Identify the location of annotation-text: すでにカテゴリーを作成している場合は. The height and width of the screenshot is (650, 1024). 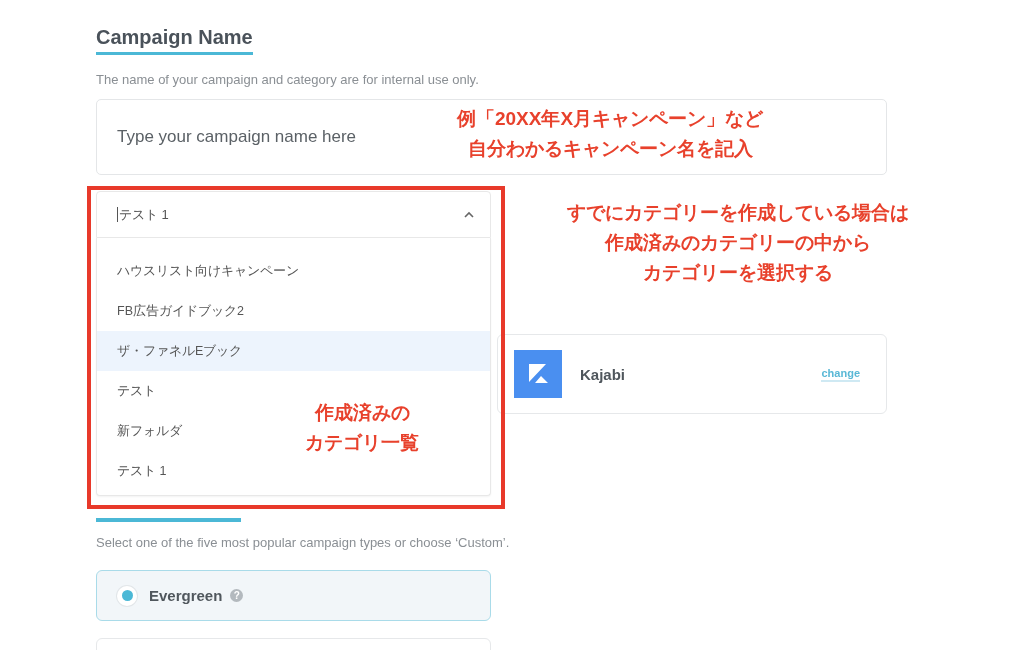
(737, 213).